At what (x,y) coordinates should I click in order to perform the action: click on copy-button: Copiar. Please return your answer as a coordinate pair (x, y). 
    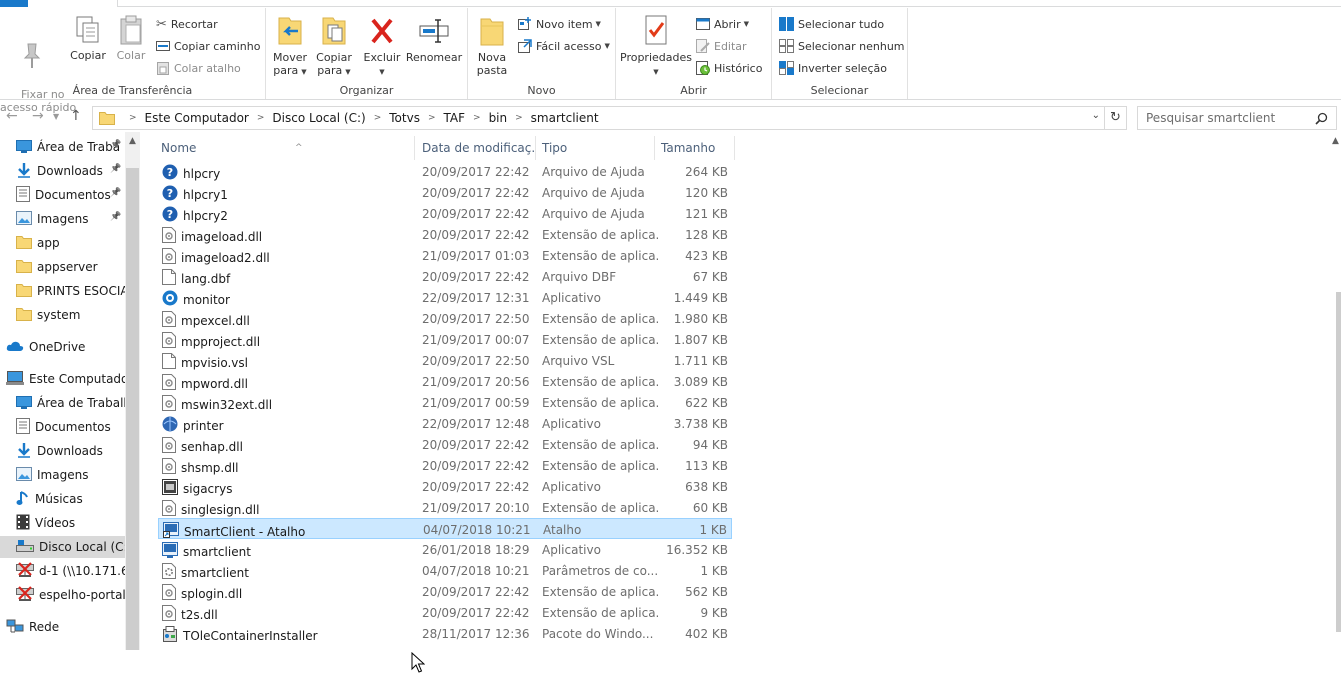
    Looking at the image, I should click on (88, 38).